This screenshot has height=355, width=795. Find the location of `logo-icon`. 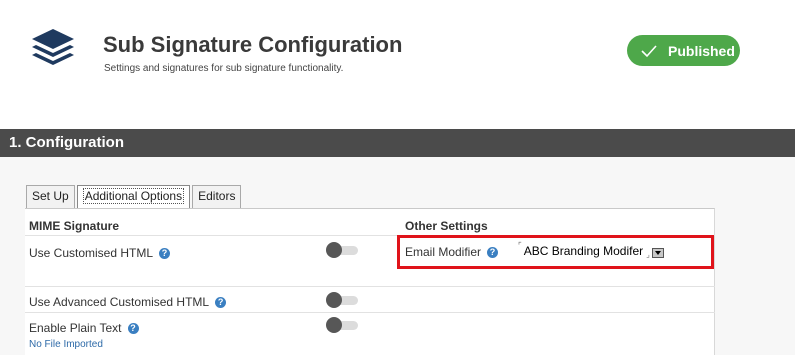

logo-icon is located at coordinates (53, 49).